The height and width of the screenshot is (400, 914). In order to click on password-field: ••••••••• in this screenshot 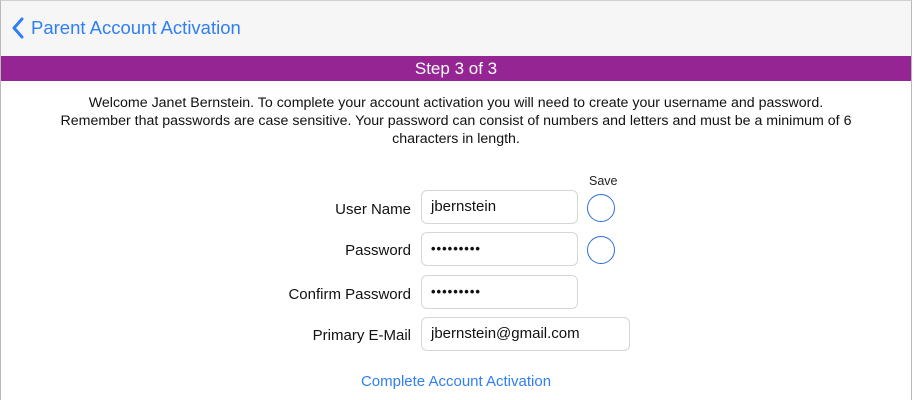, I will do `click(499, 249)`.